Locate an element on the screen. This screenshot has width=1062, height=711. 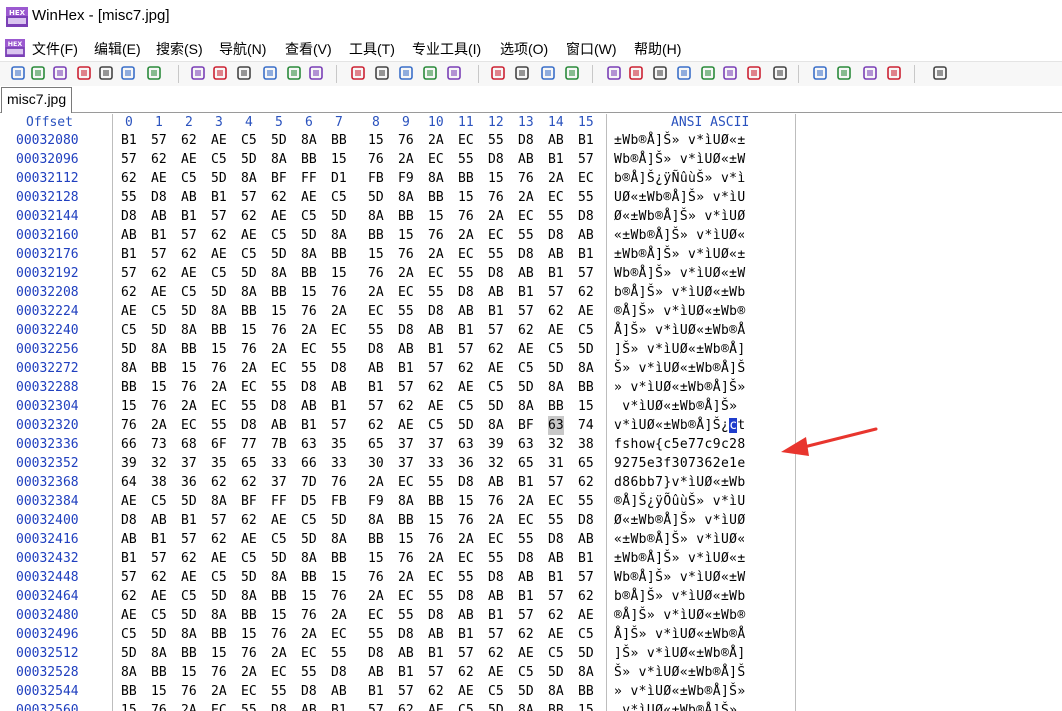
replace-hex-icon is located at coordinates (454, 73).